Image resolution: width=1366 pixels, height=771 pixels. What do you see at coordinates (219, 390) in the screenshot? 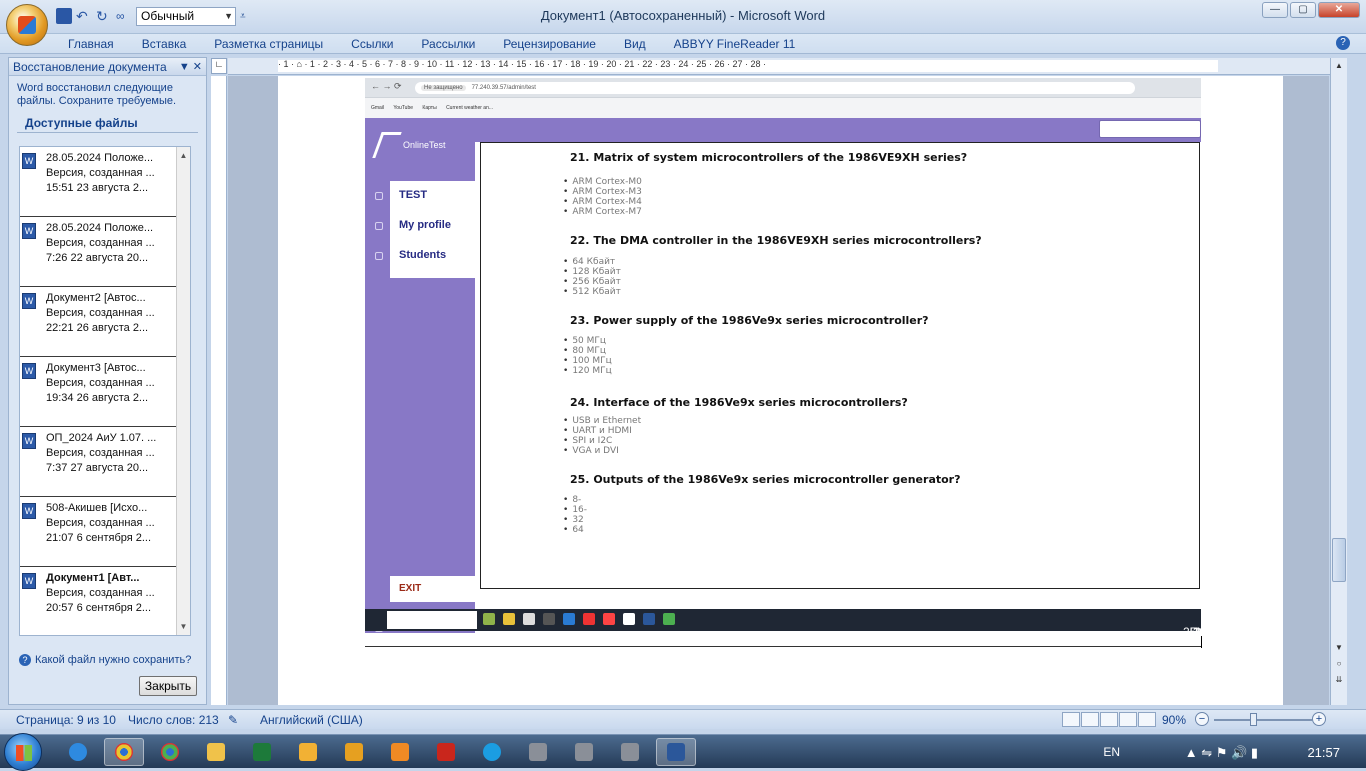
I see `vertical-ruler` at bounding box center [219, 390].